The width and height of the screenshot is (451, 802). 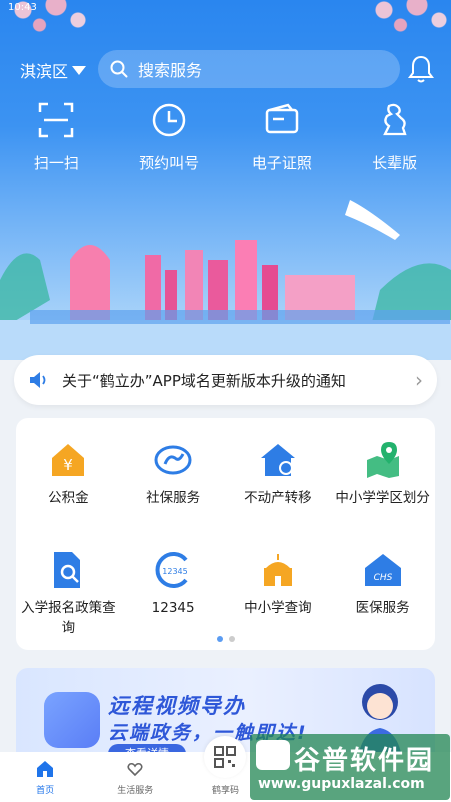 I want to click on tab-label: 生活服务, so click(x=135, y=790).